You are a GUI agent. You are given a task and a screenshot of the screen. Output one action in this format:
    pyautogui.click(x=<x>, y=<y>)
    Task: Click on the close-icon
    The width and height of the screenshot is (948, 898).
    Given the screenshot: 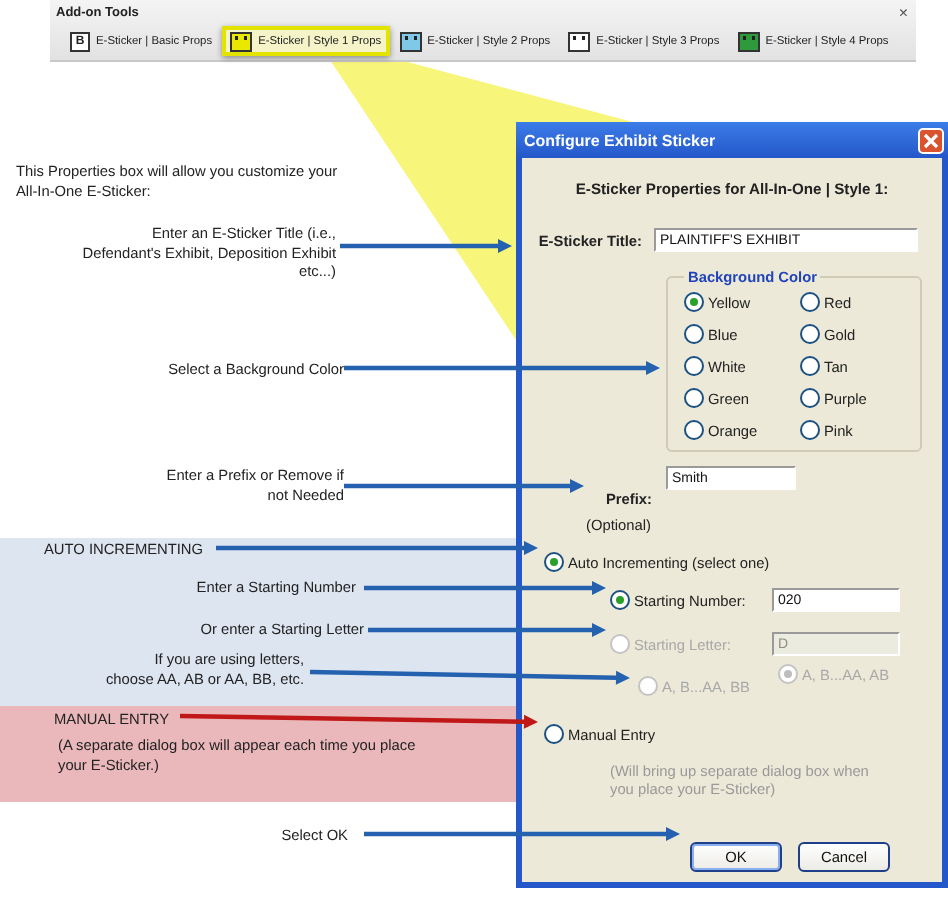 What is the action you would take?
    pyautogui.click(x=931, y=140)
    